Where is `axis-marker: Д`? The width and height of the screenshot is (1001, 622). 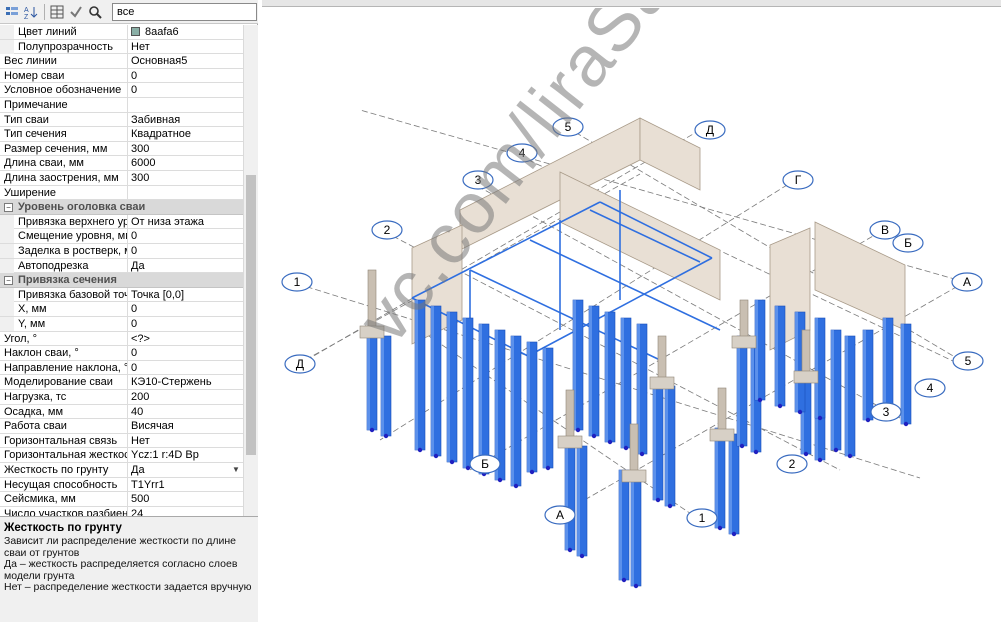
axis-marker: Д is located at coordinates (710, 130).